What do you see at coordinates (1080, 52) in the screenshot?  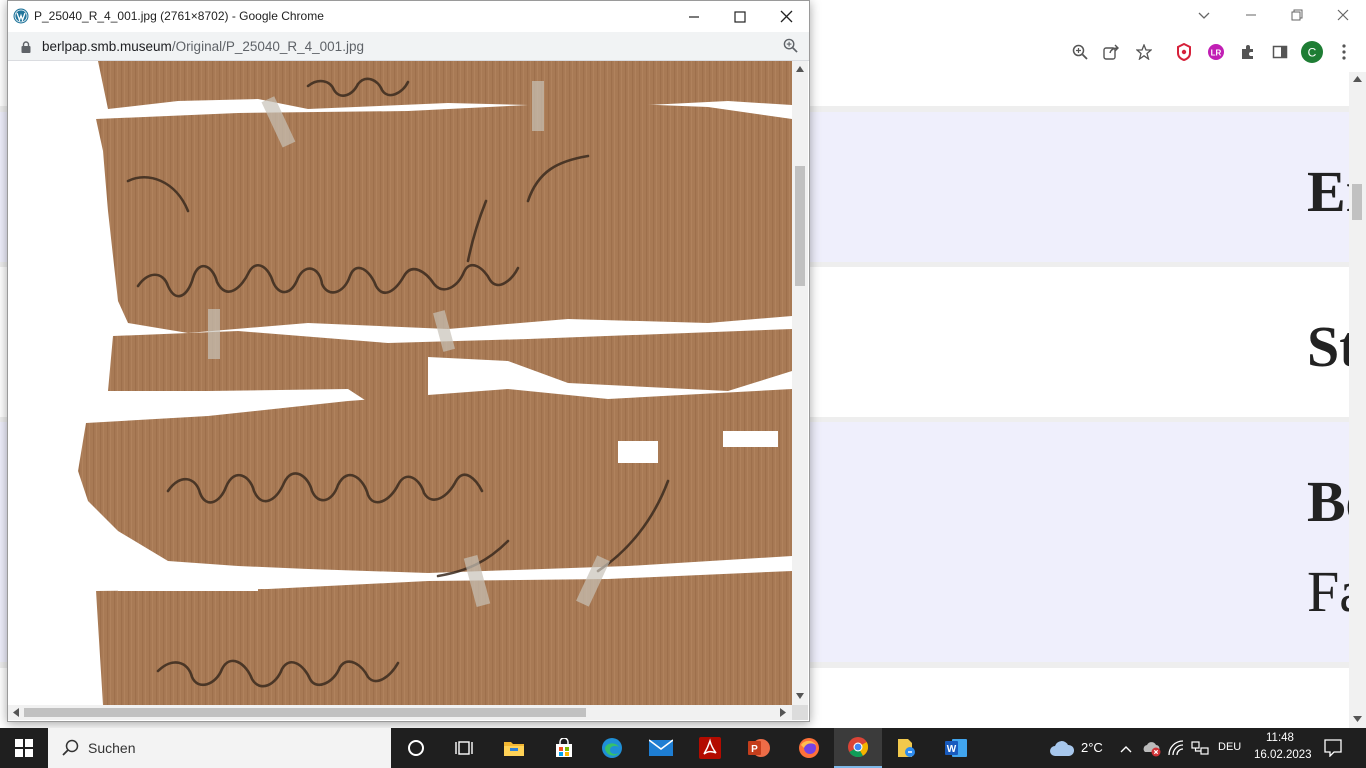 I see `zoom-icon` at bounding box center [1080, 52].